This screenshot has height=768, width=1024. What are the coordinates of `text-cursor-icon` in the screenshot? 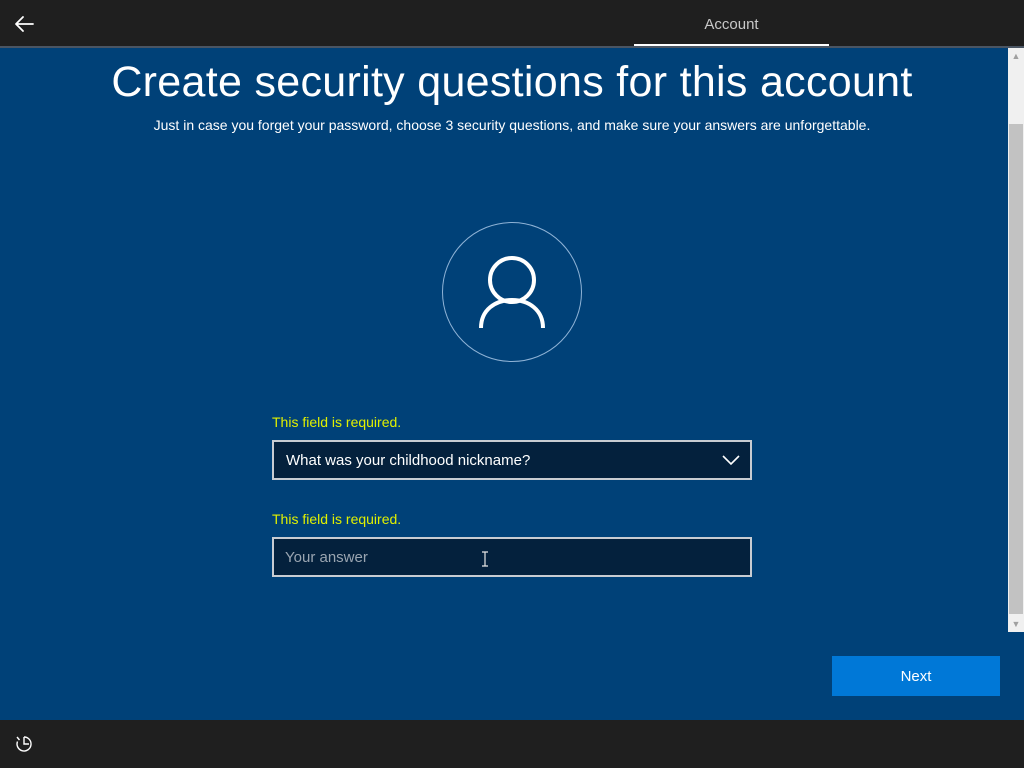 It's located at (485, 559).